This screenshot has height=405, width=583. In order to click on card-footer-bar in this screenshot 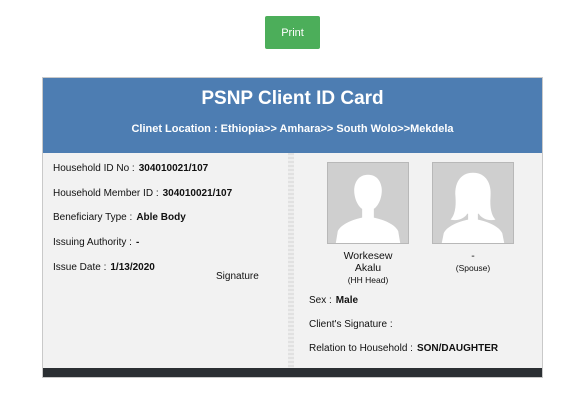, I will do `click(292, 372)`.